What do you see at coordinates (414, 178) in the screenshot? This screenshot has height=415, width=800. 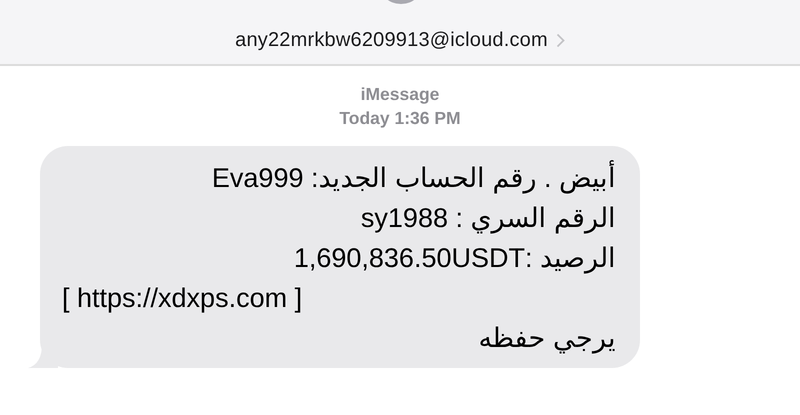 I see `message-line: أبيض . رقم الحساب الجديد: Eva999` at bounding box center [414, 178].